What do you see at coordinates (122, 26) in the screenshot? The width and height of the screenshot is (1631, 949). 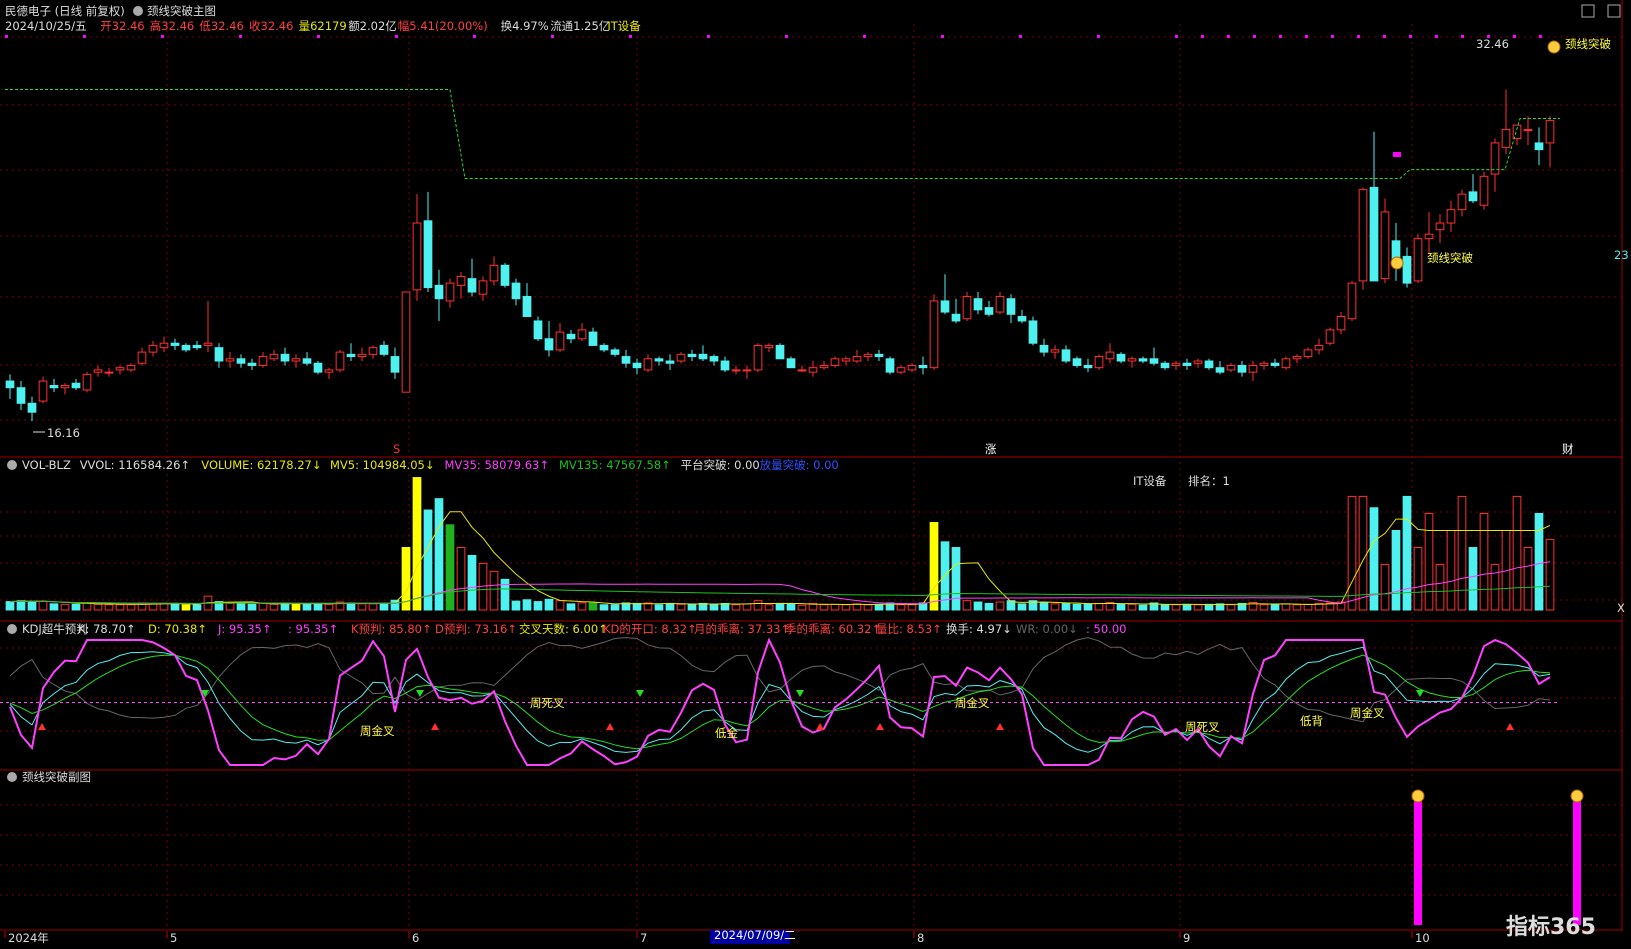 I see `quote-item: 开32.46` at bounding box center [122, 26].